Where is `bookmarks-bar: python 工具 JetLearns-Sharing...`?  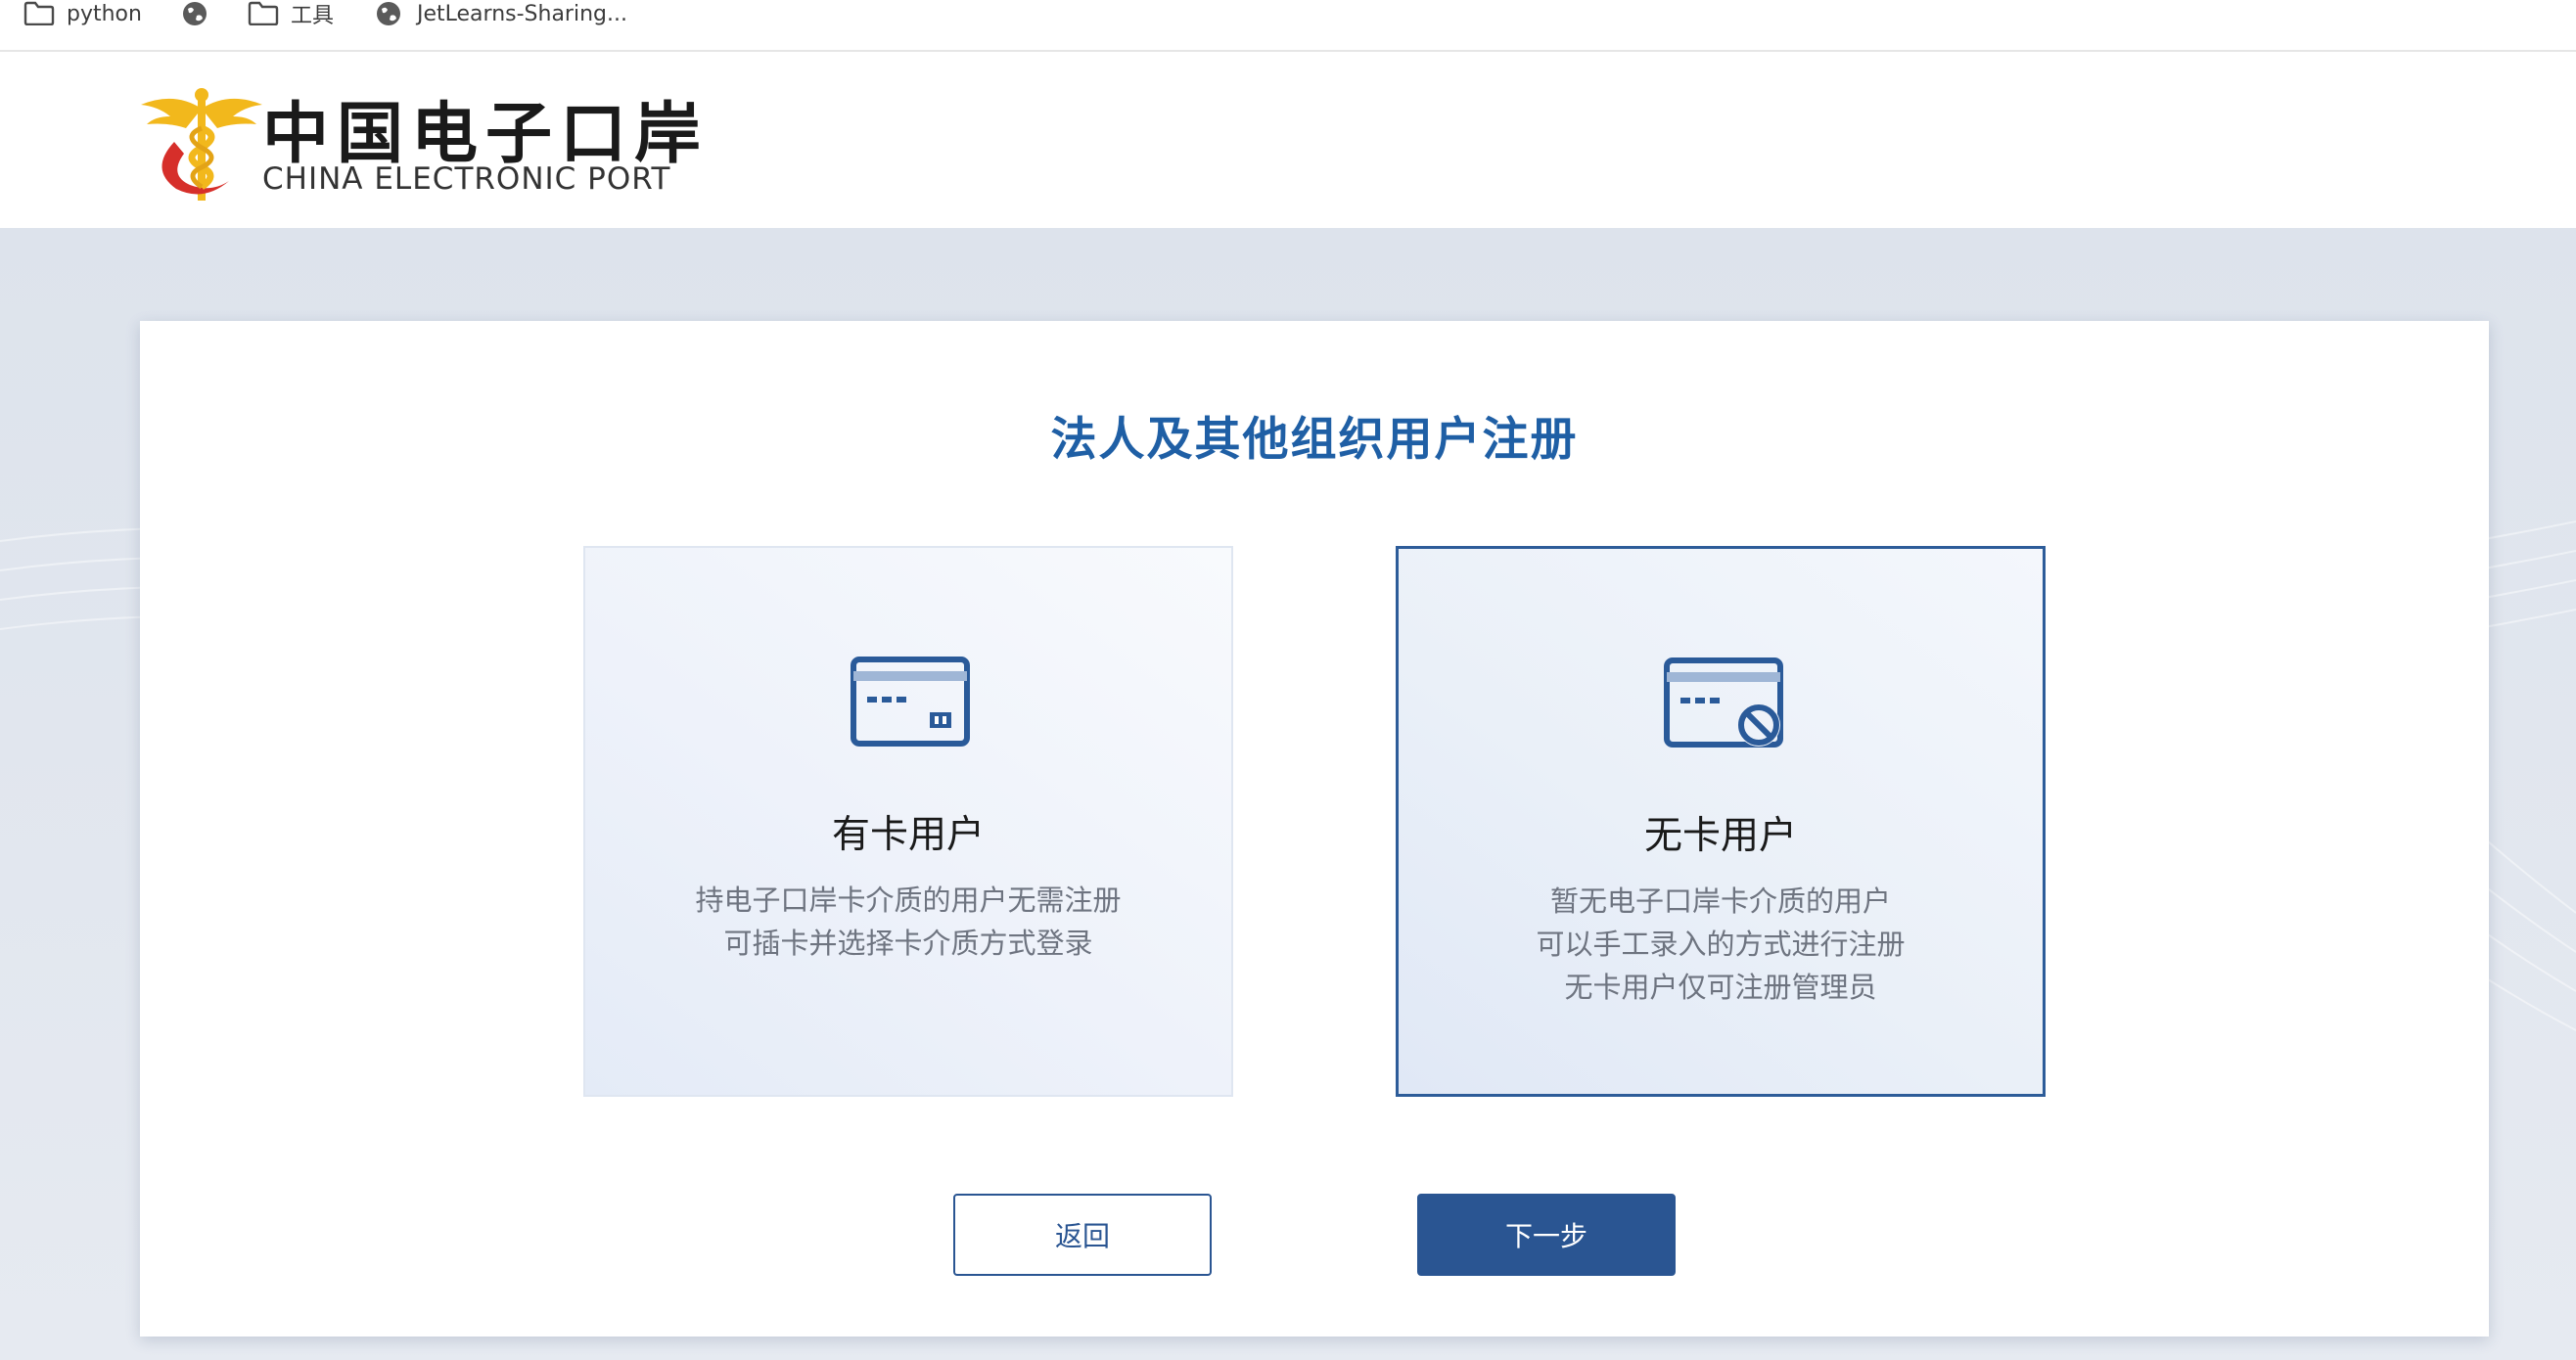
bookmarks-bar: python 工具 JetLearns-Sharing... is located at coordinates (1288, 26).